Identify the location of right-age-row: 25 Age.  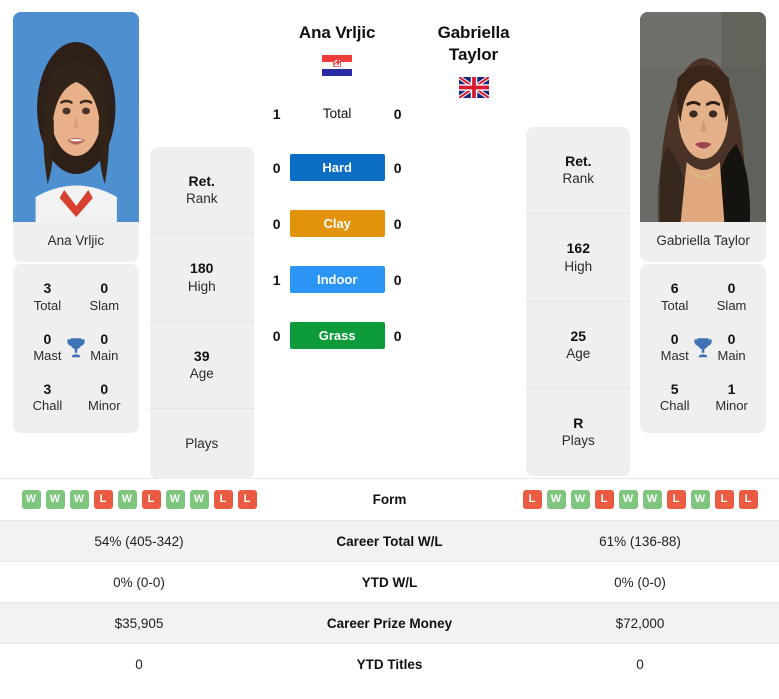
(578, 346).